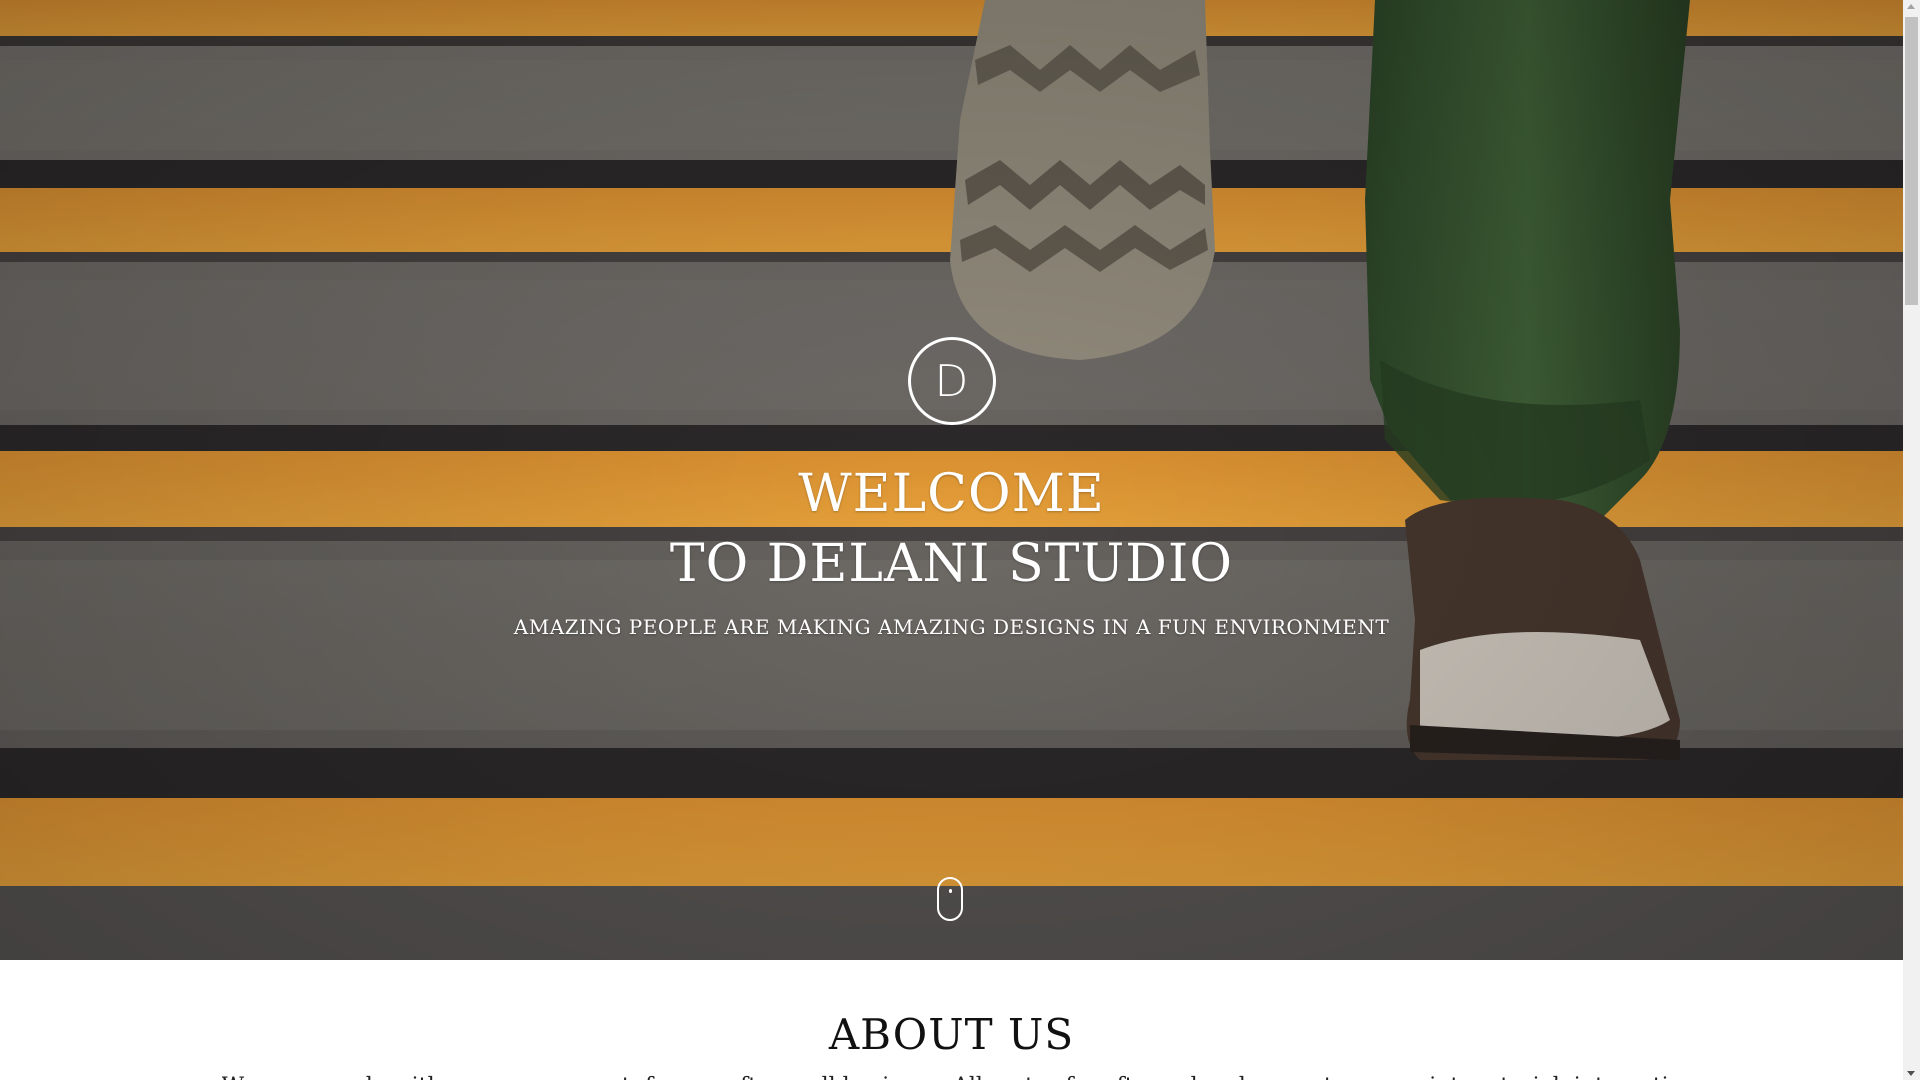 The height and width of the screenshot is (1080, 1920). I want to click on vertical-scrollbar, so click(1911, 540).